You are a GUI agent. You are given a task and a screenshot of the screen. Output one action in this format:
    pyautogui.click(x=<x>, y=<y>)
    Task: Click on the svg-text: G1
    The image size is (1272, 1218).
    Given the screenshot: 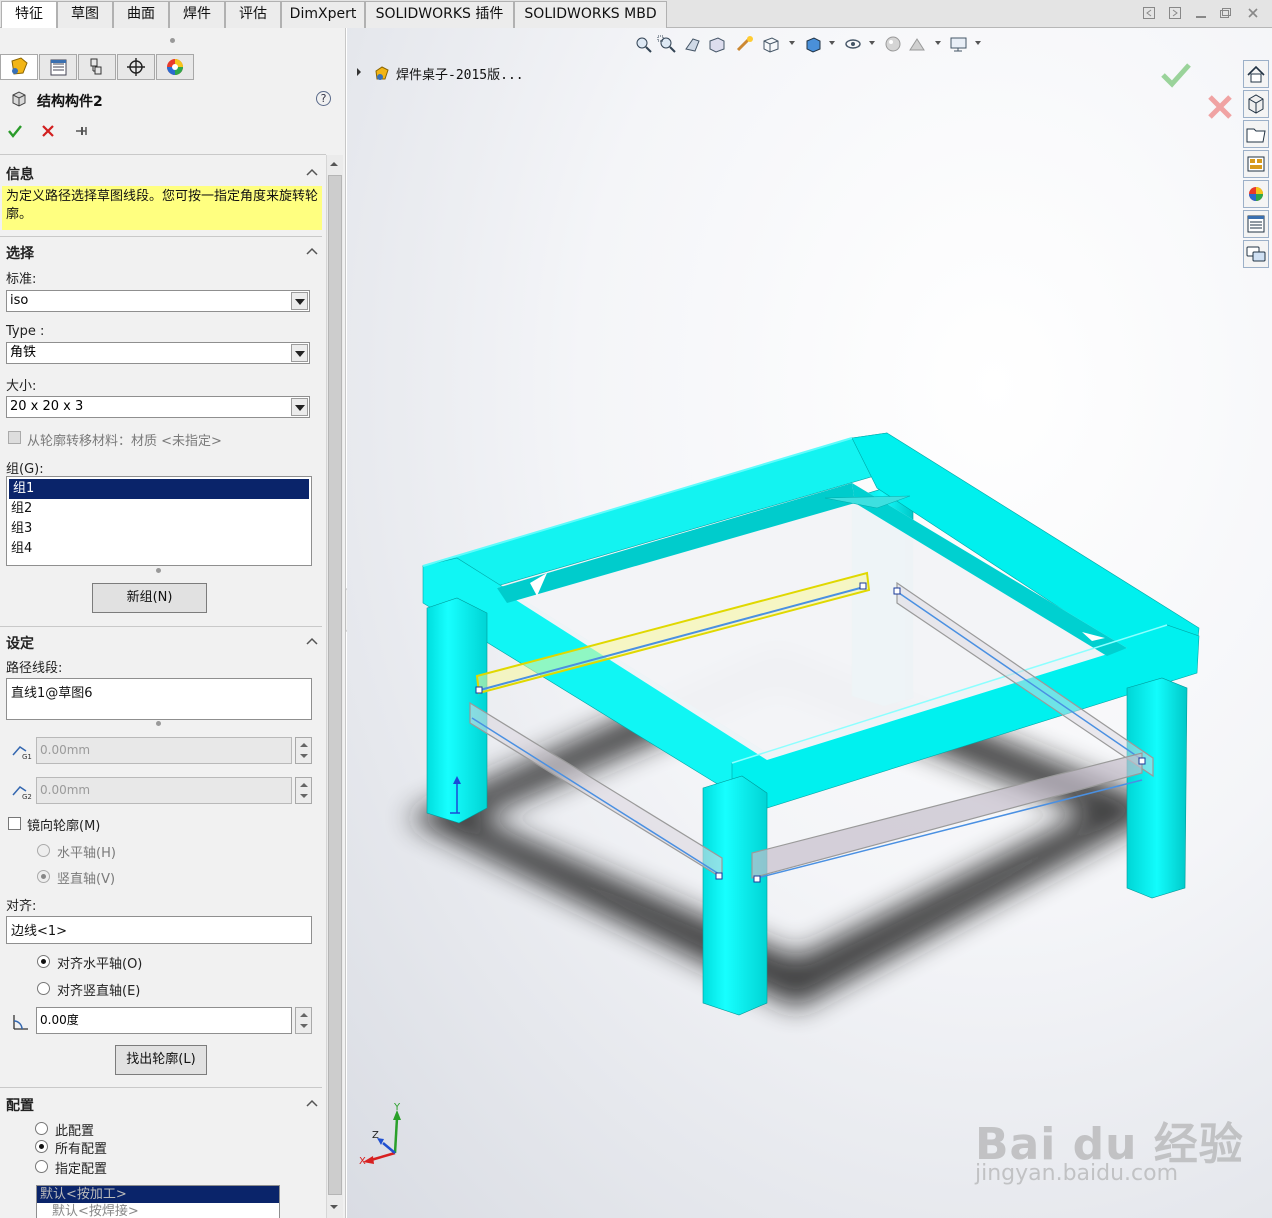 What is the action you would take?
    pyautogui.click(x=27, y=757)
    